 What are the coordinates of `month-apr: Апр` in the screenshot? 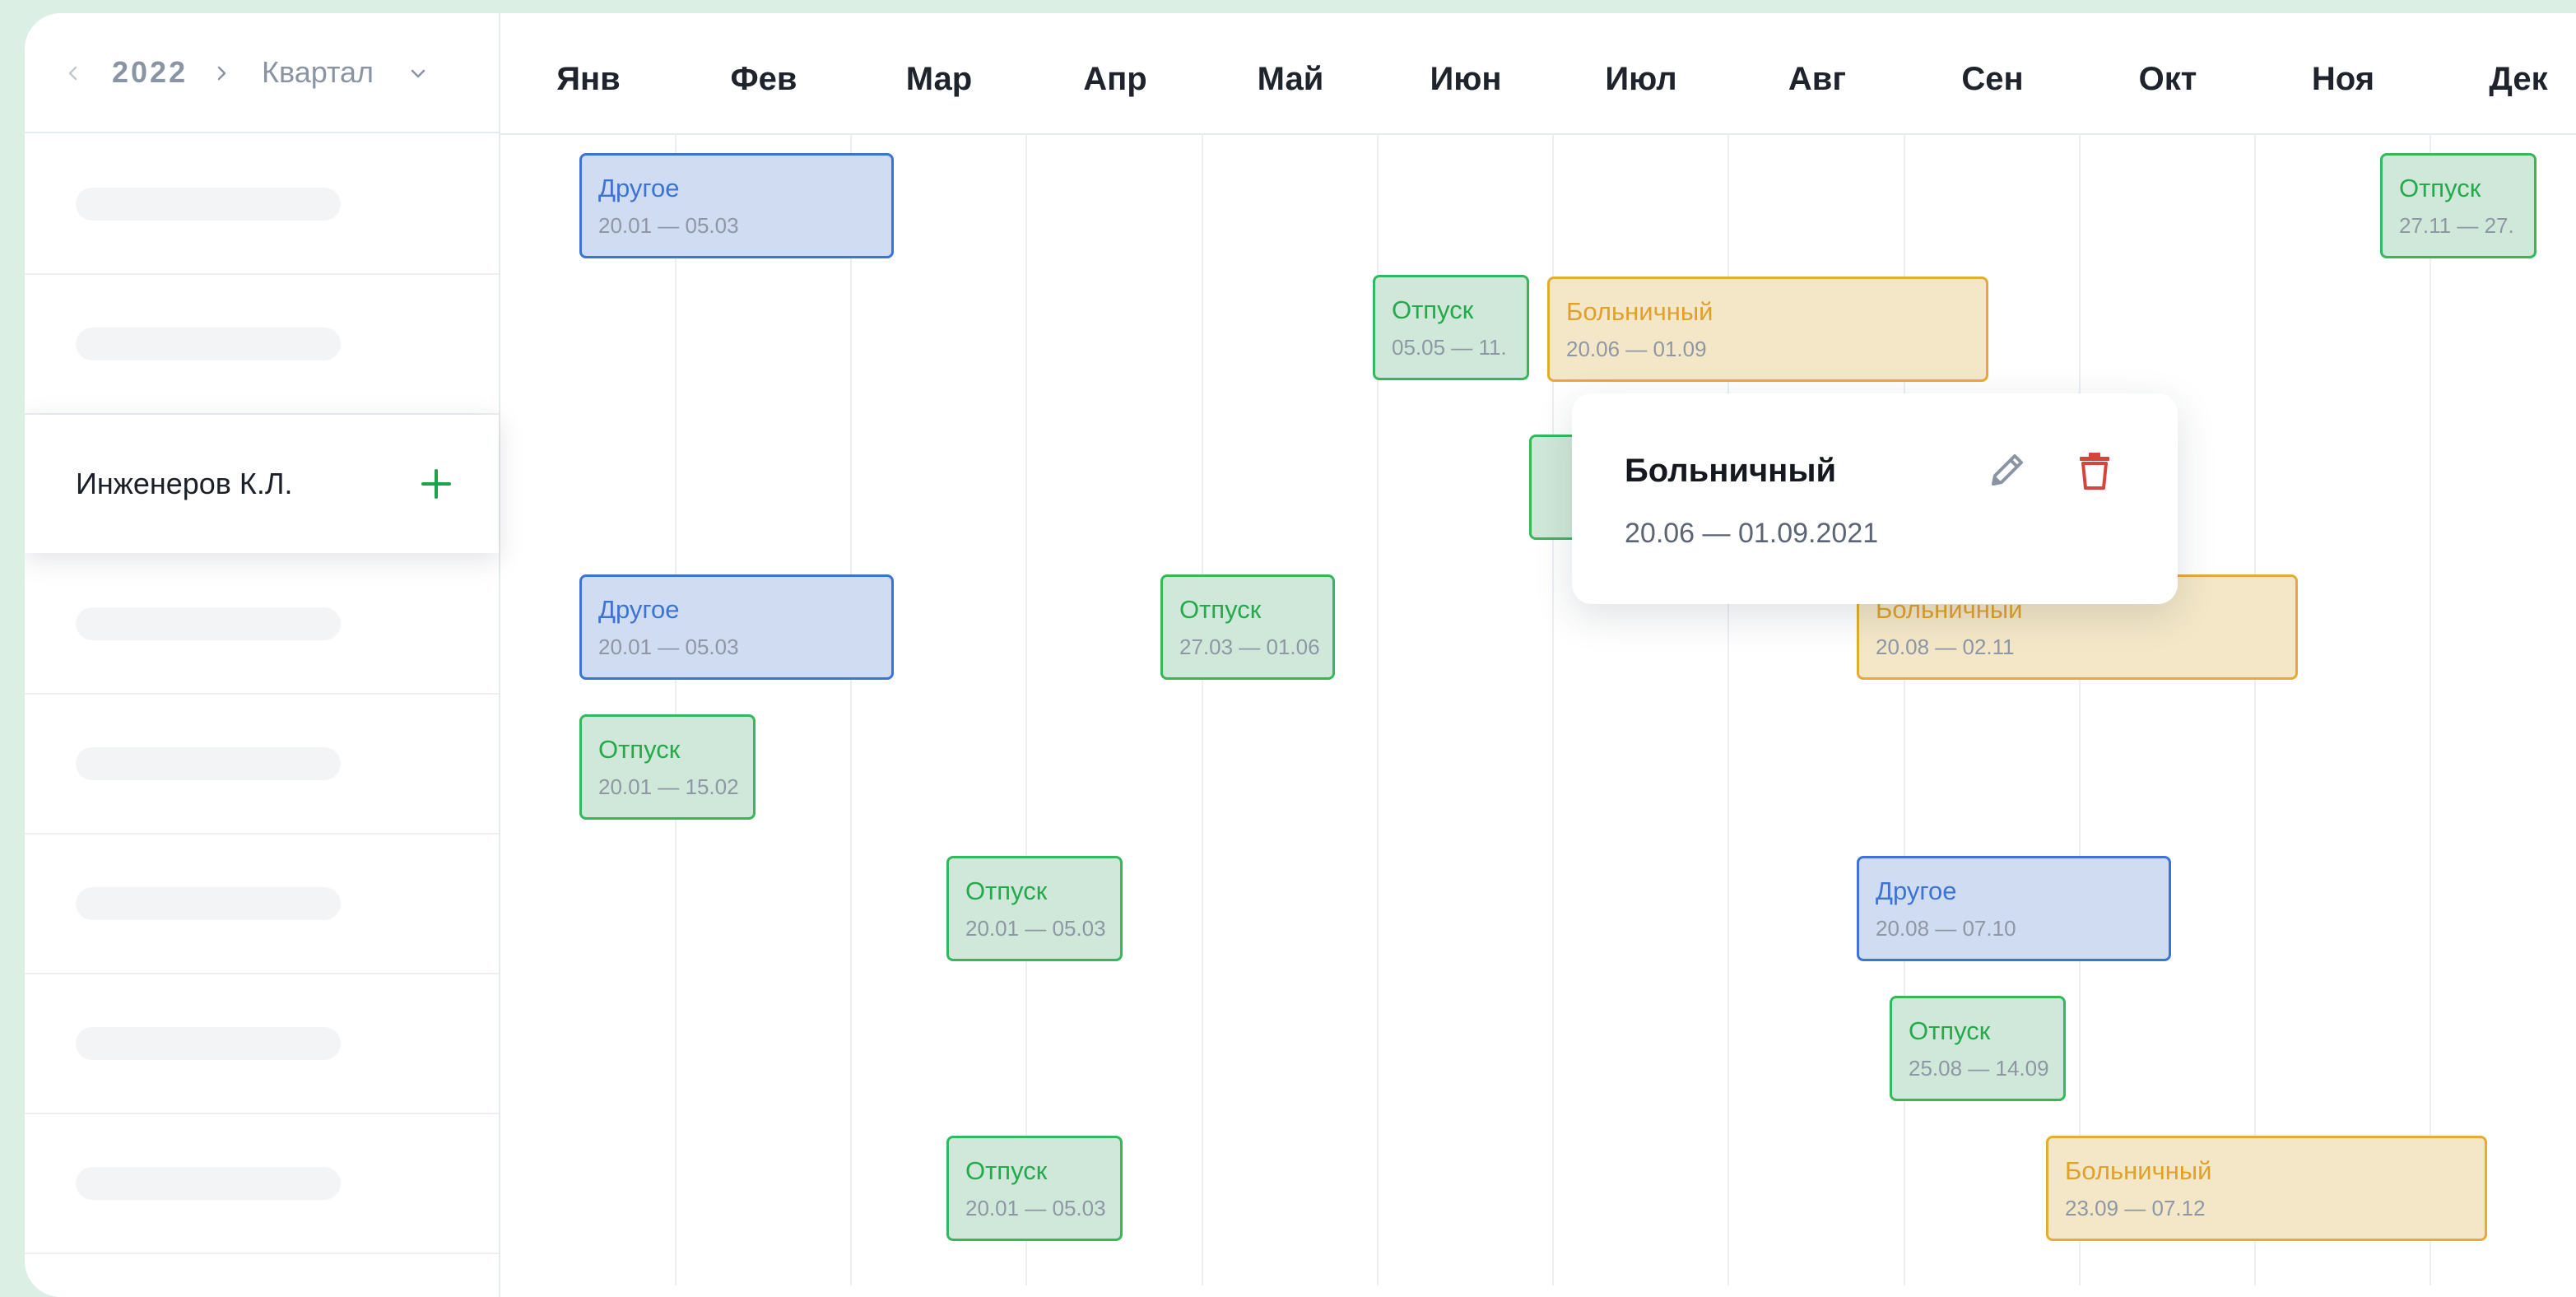 It's located at (1115, 79).